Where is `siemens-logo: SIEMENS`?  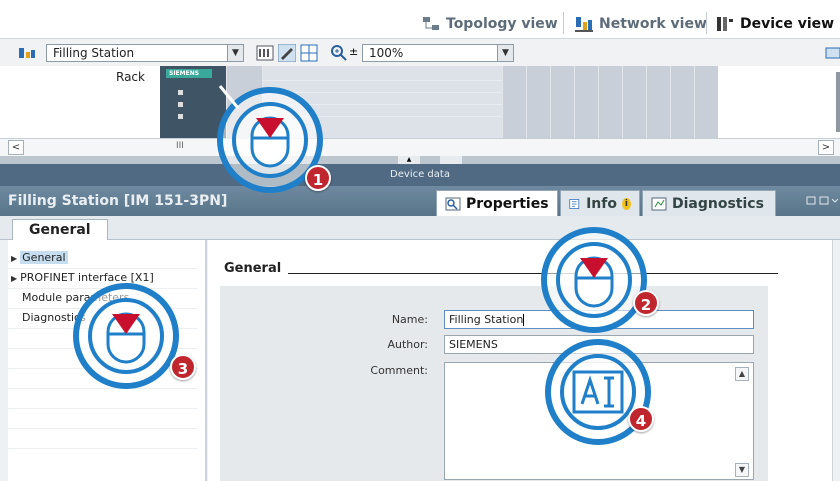 siemens-logo: SIEMENS is located at coordinates (189, 73).